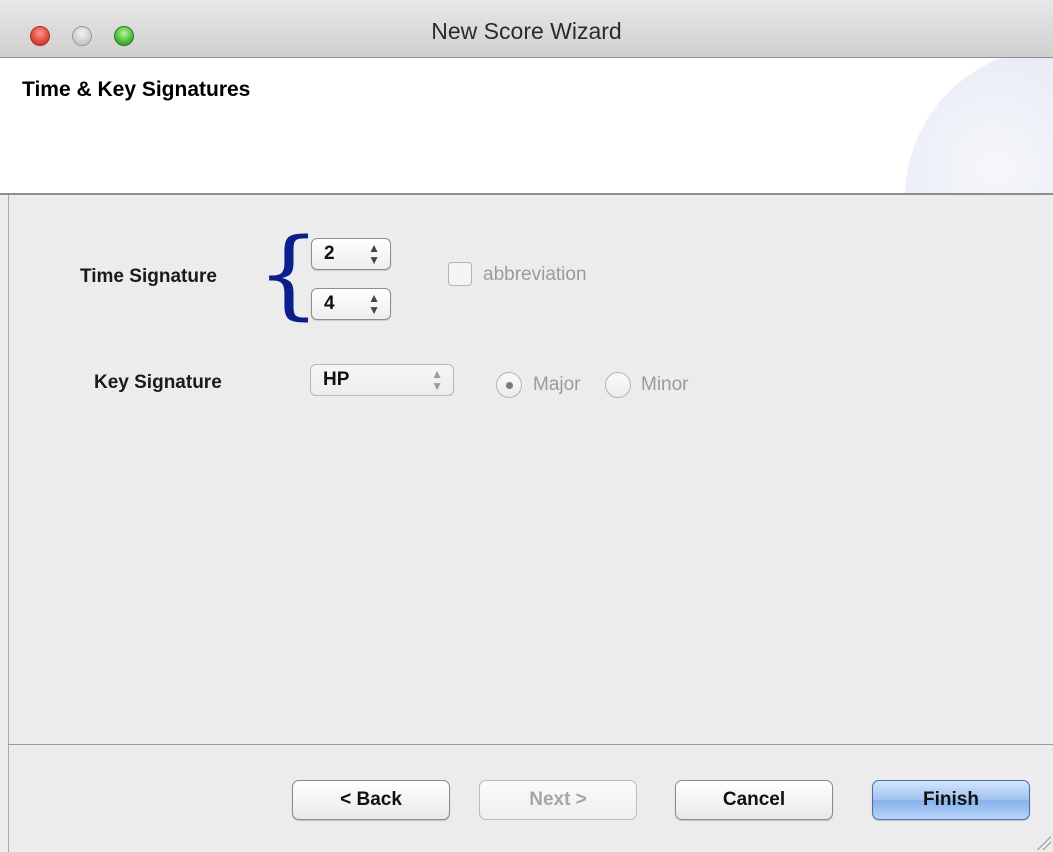 The image size is (1053, 852). Describe the element at coordinates (951, 800) in the screenshot. I see `finish-button: Finish` at that location.